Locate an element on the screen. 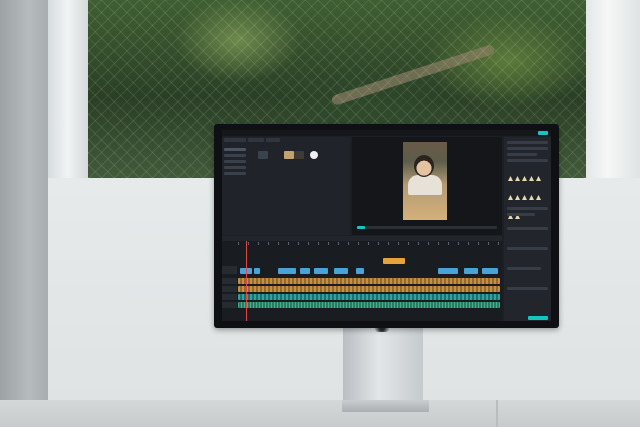 This screenshot has height=427, width=640. inspector-apply-button is located at coordinates (538, 318).